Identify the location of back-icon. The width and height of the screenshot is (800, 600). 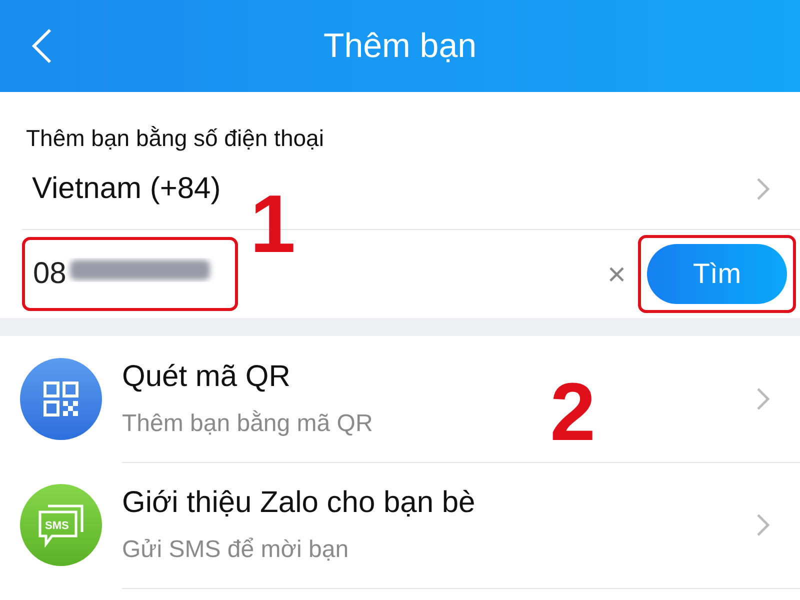
(42, 46).